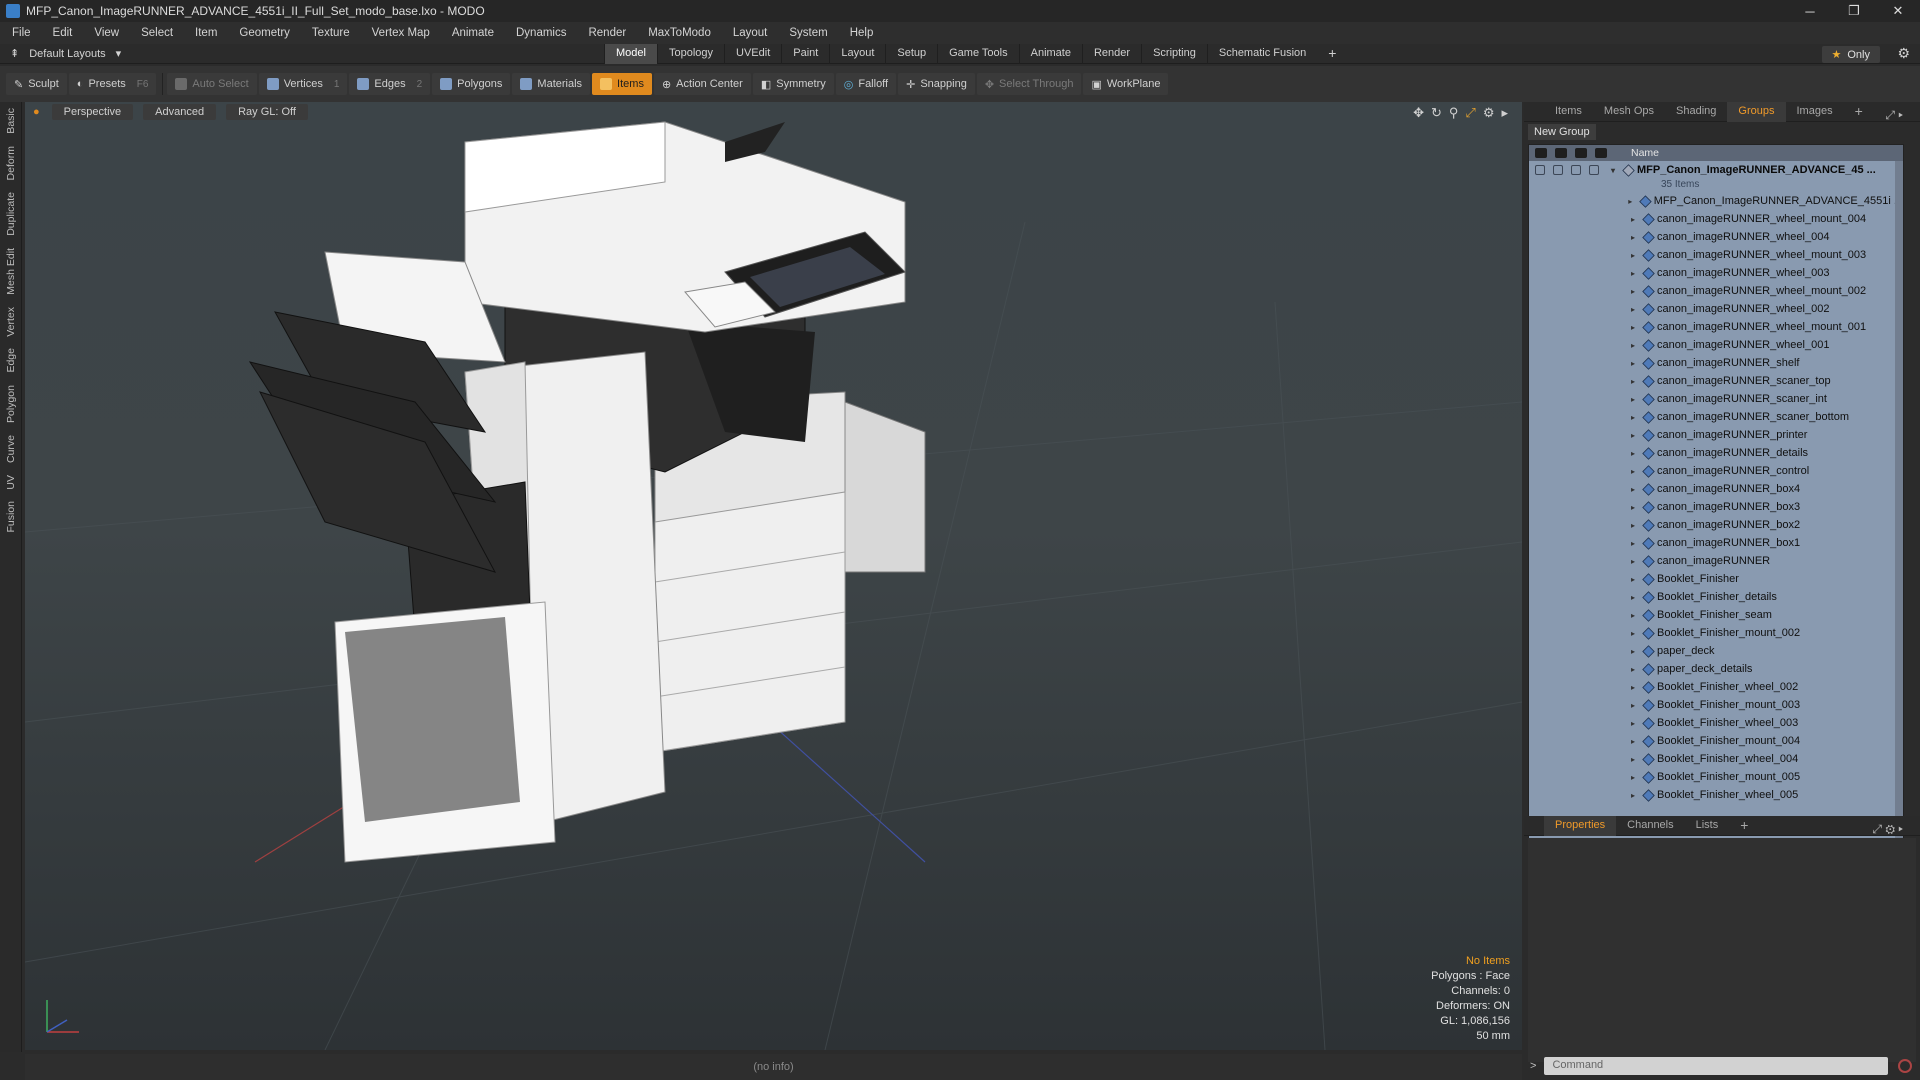  I want to click on auto-select-button: Auto Select, so click(212, 84).